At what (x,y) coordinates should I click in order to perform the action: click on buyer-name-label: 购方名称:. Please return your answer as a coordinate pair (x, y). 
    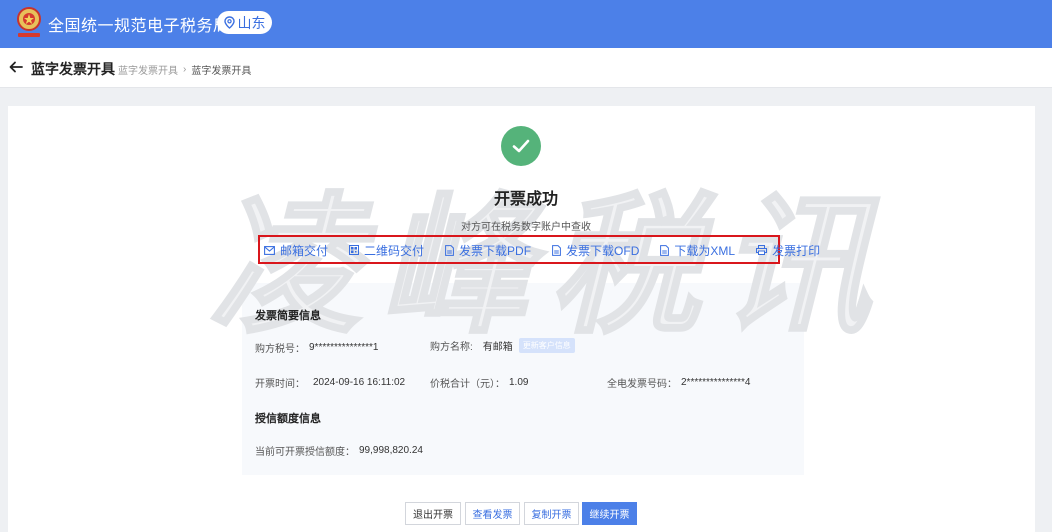
    Looking at the image, I should click on (451, 347).